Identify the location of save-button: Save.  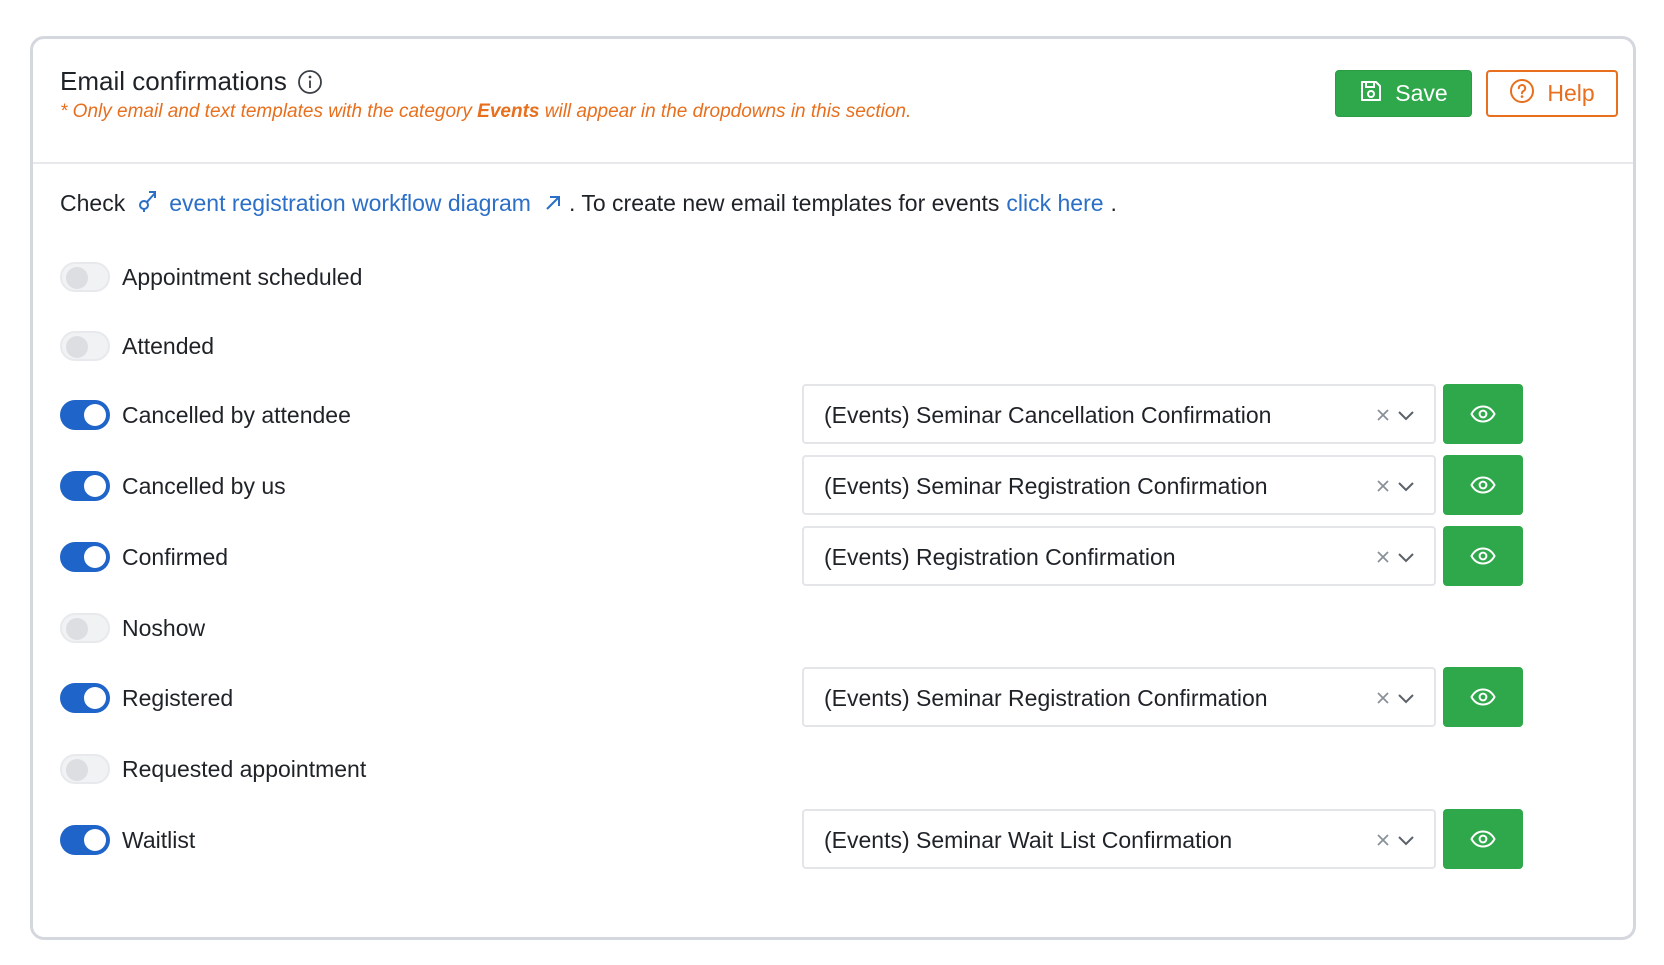
(1403, 93).